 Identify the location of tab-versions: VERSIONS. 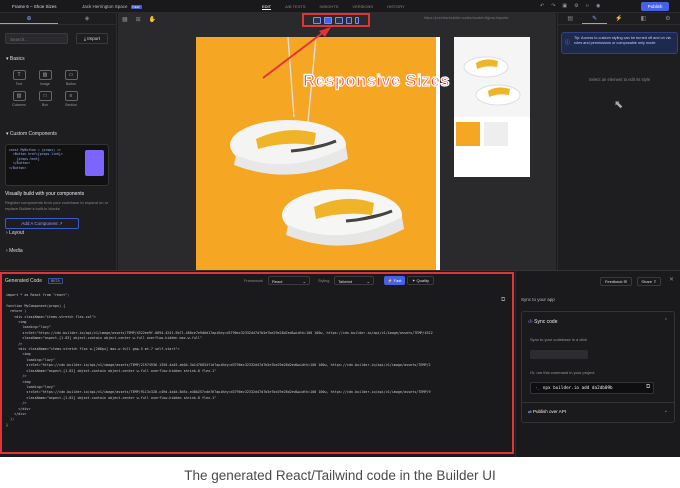
(362, 7).